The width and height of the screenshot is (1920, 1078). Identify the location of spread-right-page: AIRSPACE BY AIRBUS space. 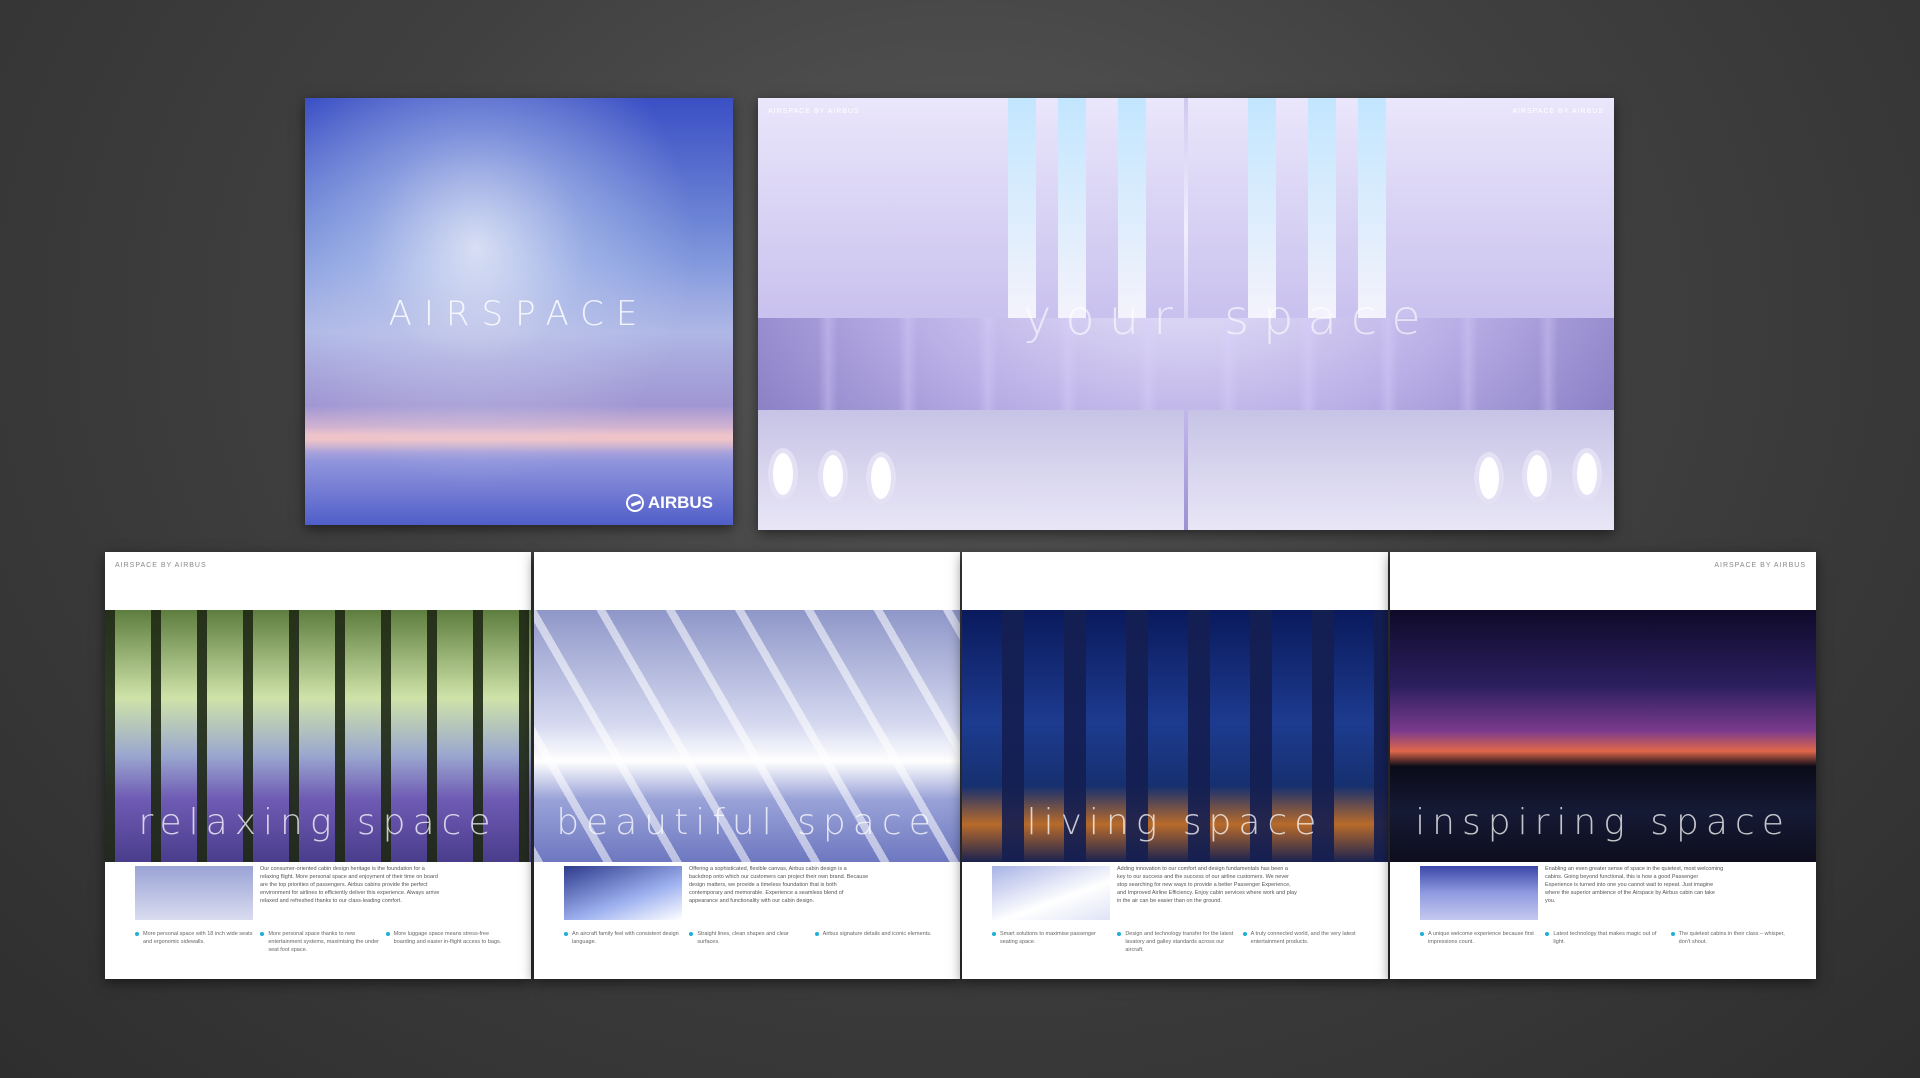
(1401, 314).